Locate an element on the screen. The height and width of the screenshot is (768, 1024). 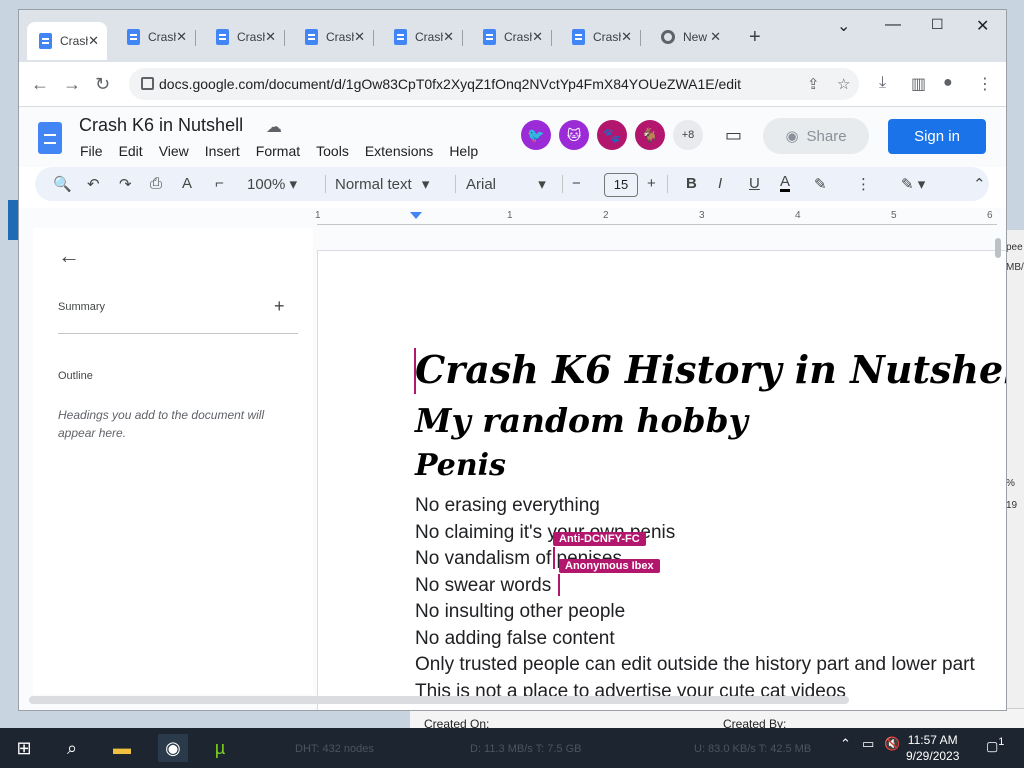
profile-icon: ● is located at coordinates (948, 83).